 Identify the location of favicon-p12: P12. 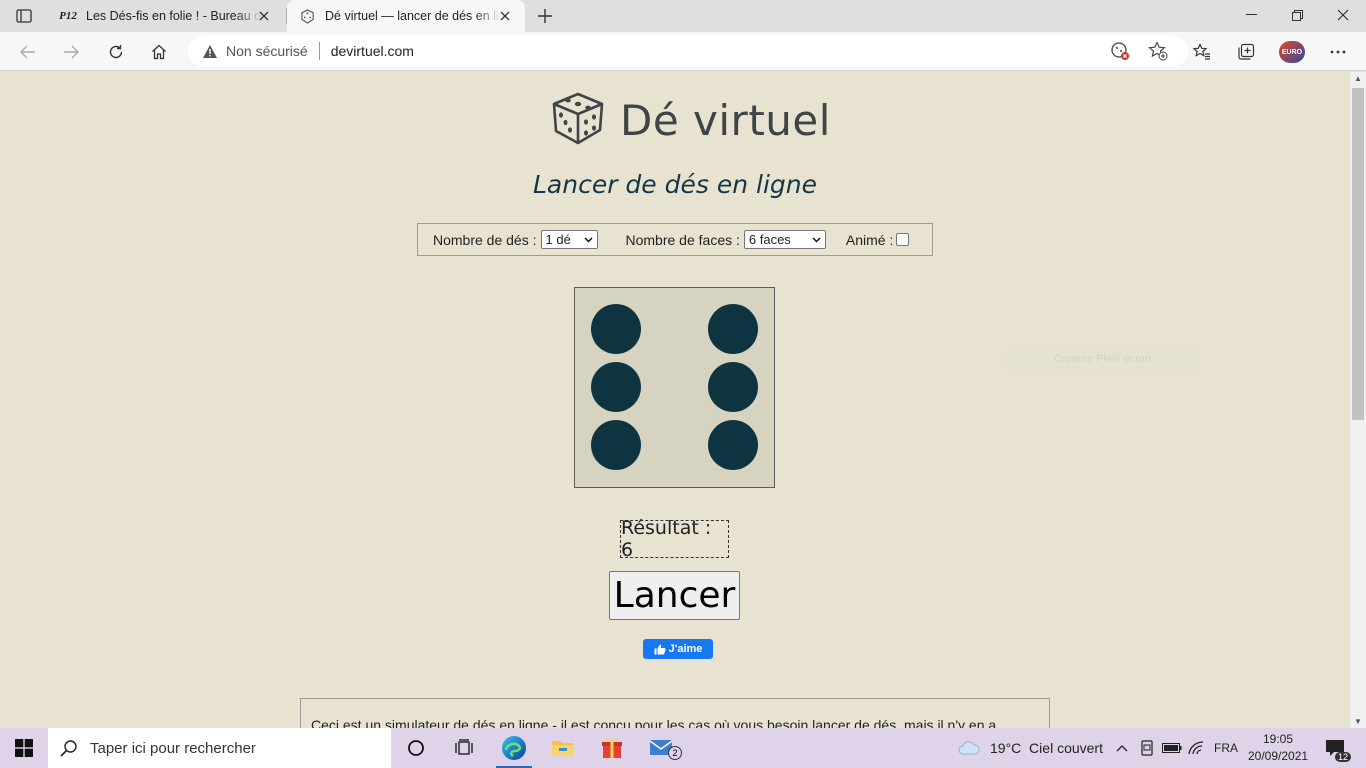
(68, 16).